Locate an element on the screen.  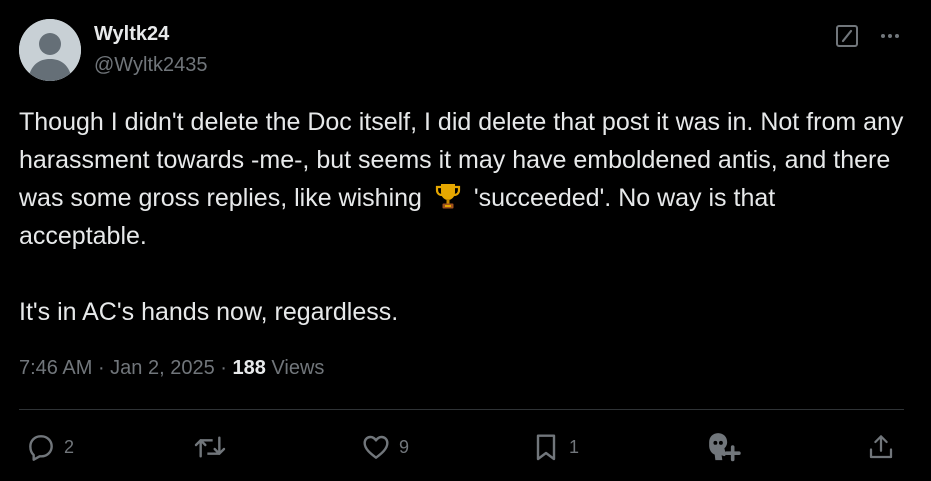
grok-slash-icon is located at coordinates (847, 36).